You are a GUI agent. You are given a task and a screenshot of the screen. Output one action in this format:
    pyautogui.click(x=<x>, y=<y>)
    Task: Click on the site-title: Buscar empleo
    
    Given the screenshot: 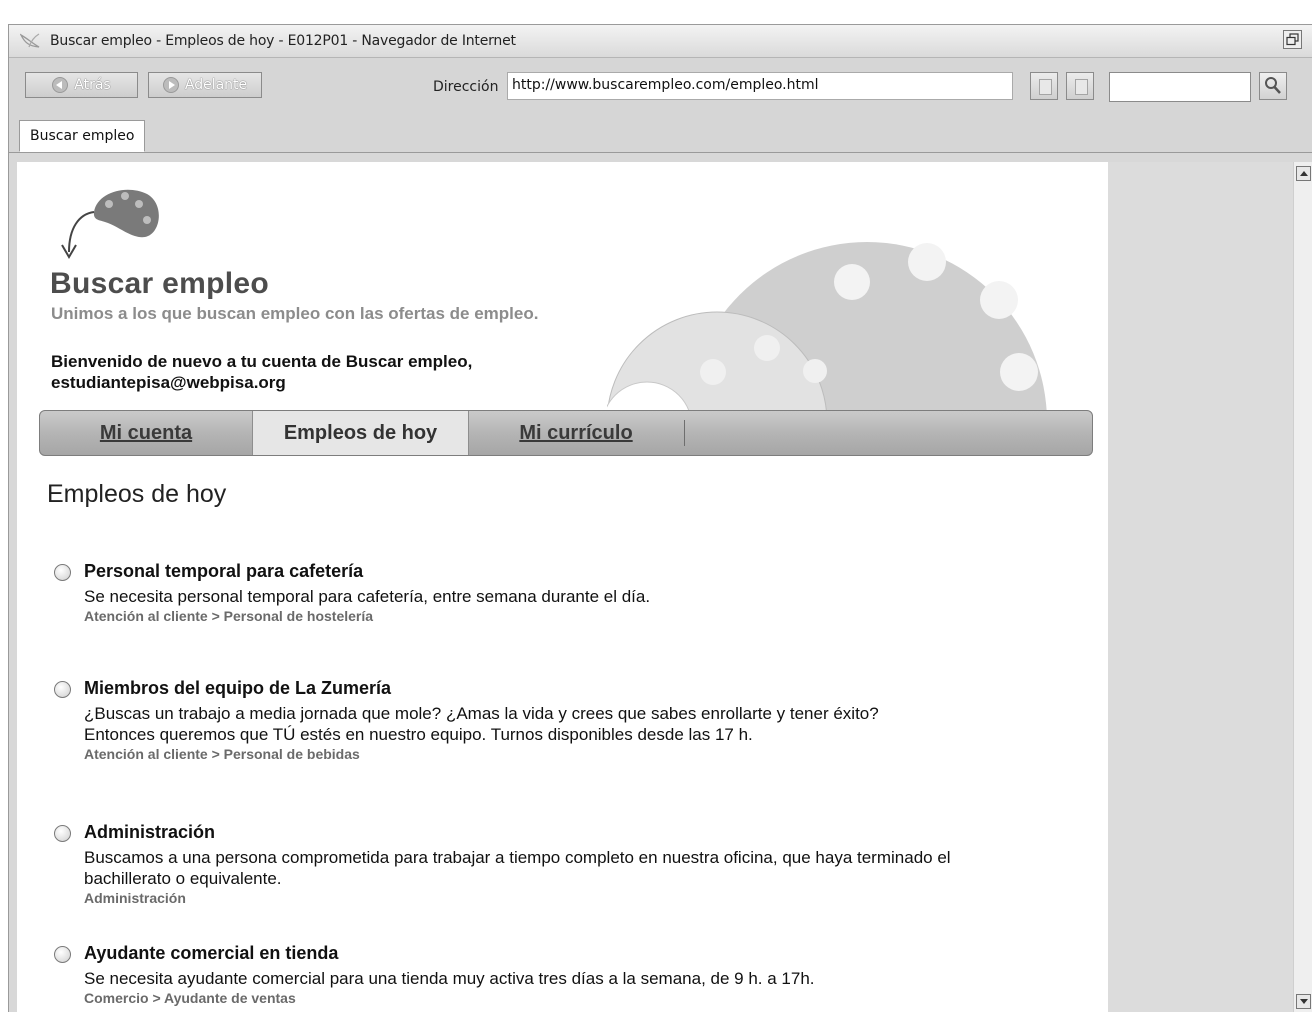 What is the action you would take?
    pyautogui.click(x=159, y=283)
    